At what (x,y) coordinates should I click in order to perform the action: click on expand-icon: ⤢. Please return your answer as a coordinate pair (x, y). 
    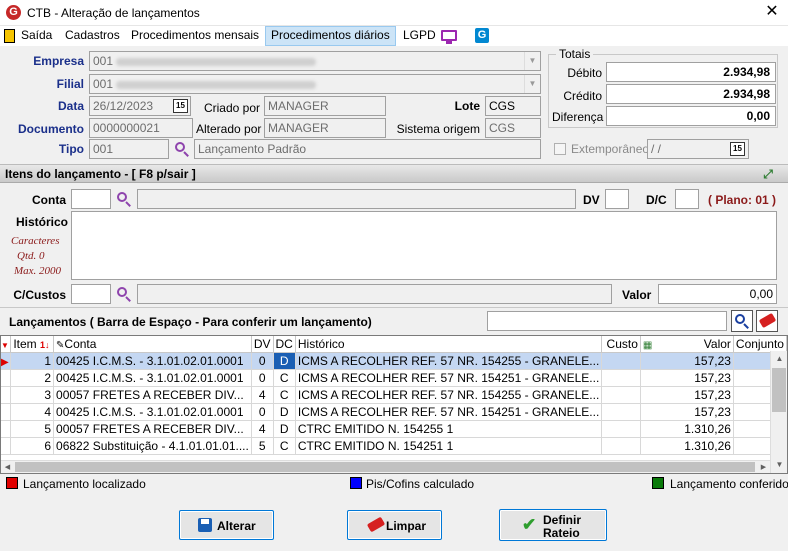
    Looking at the image, I should click on (768, 174).